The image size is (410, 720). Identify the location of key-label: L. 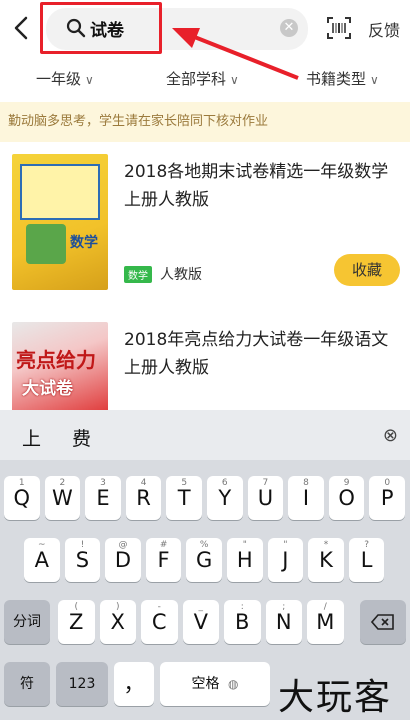
(366, 560).